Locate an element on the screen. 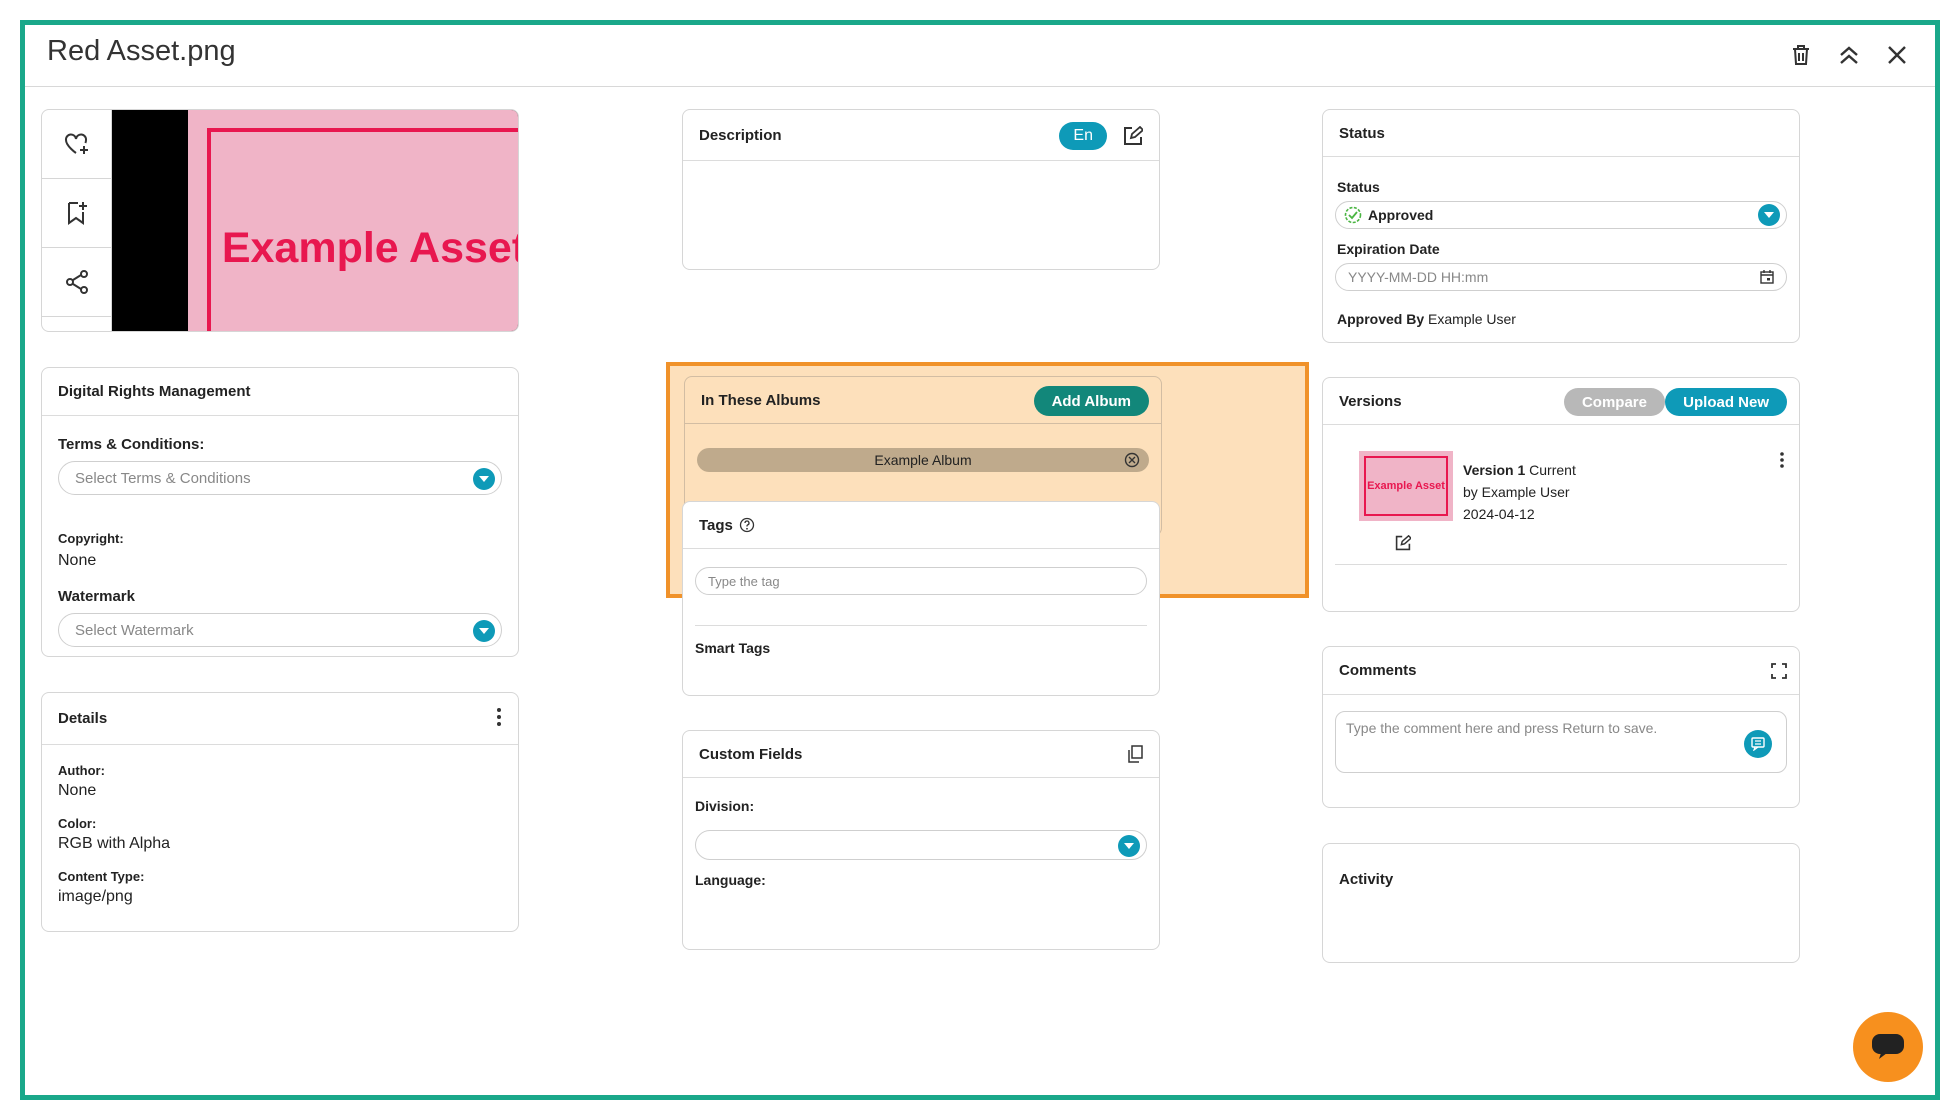  author-label: Author: is located at coordinates (81, 770).